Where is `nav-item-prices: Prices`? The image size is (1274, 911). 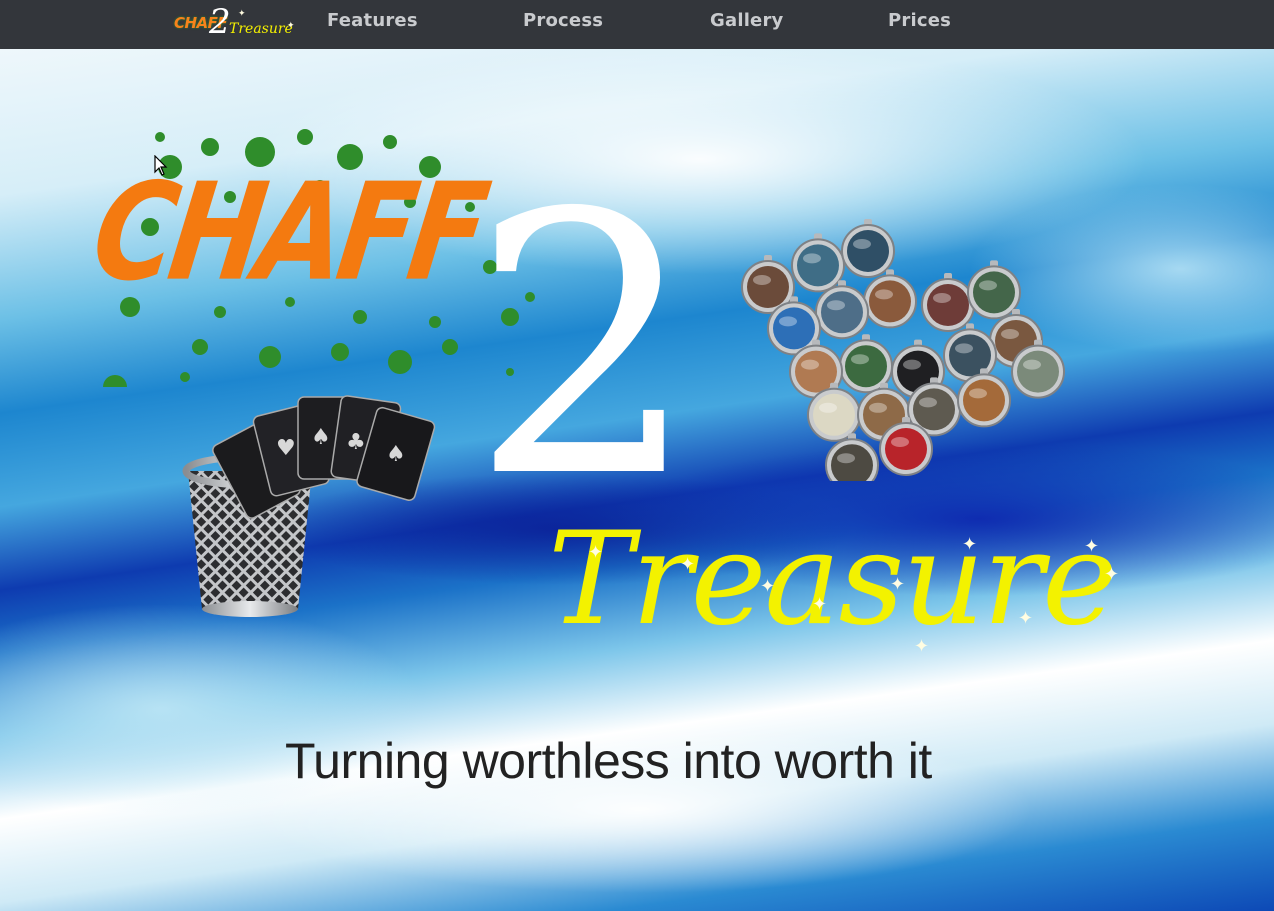 nav-item-prices: Prices is located at coordinates (919, 20).